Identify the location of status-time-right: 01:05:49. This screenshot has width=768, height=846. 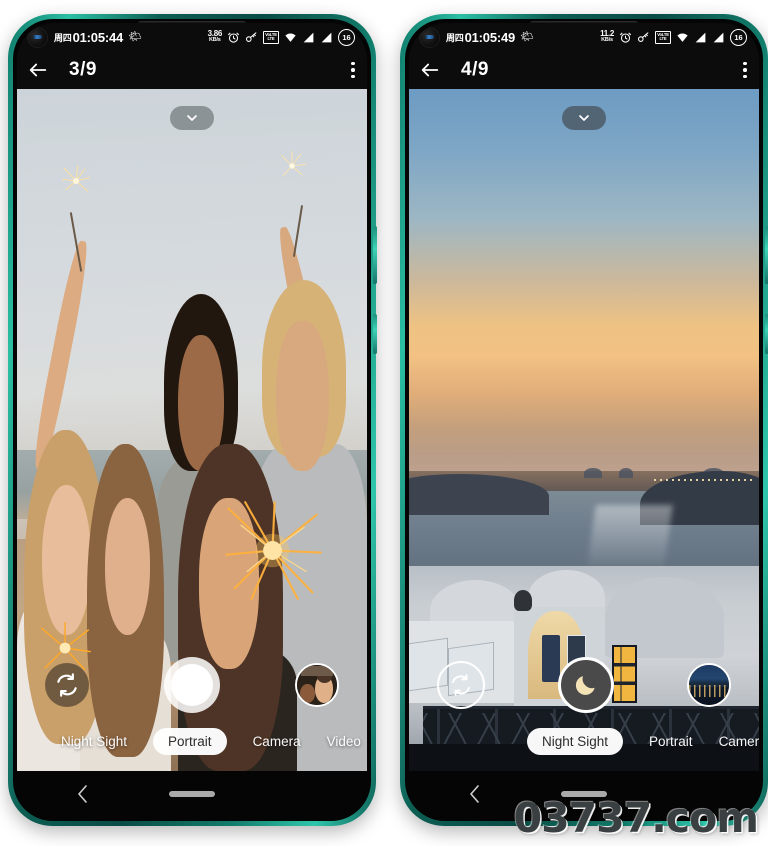
(490, 37).